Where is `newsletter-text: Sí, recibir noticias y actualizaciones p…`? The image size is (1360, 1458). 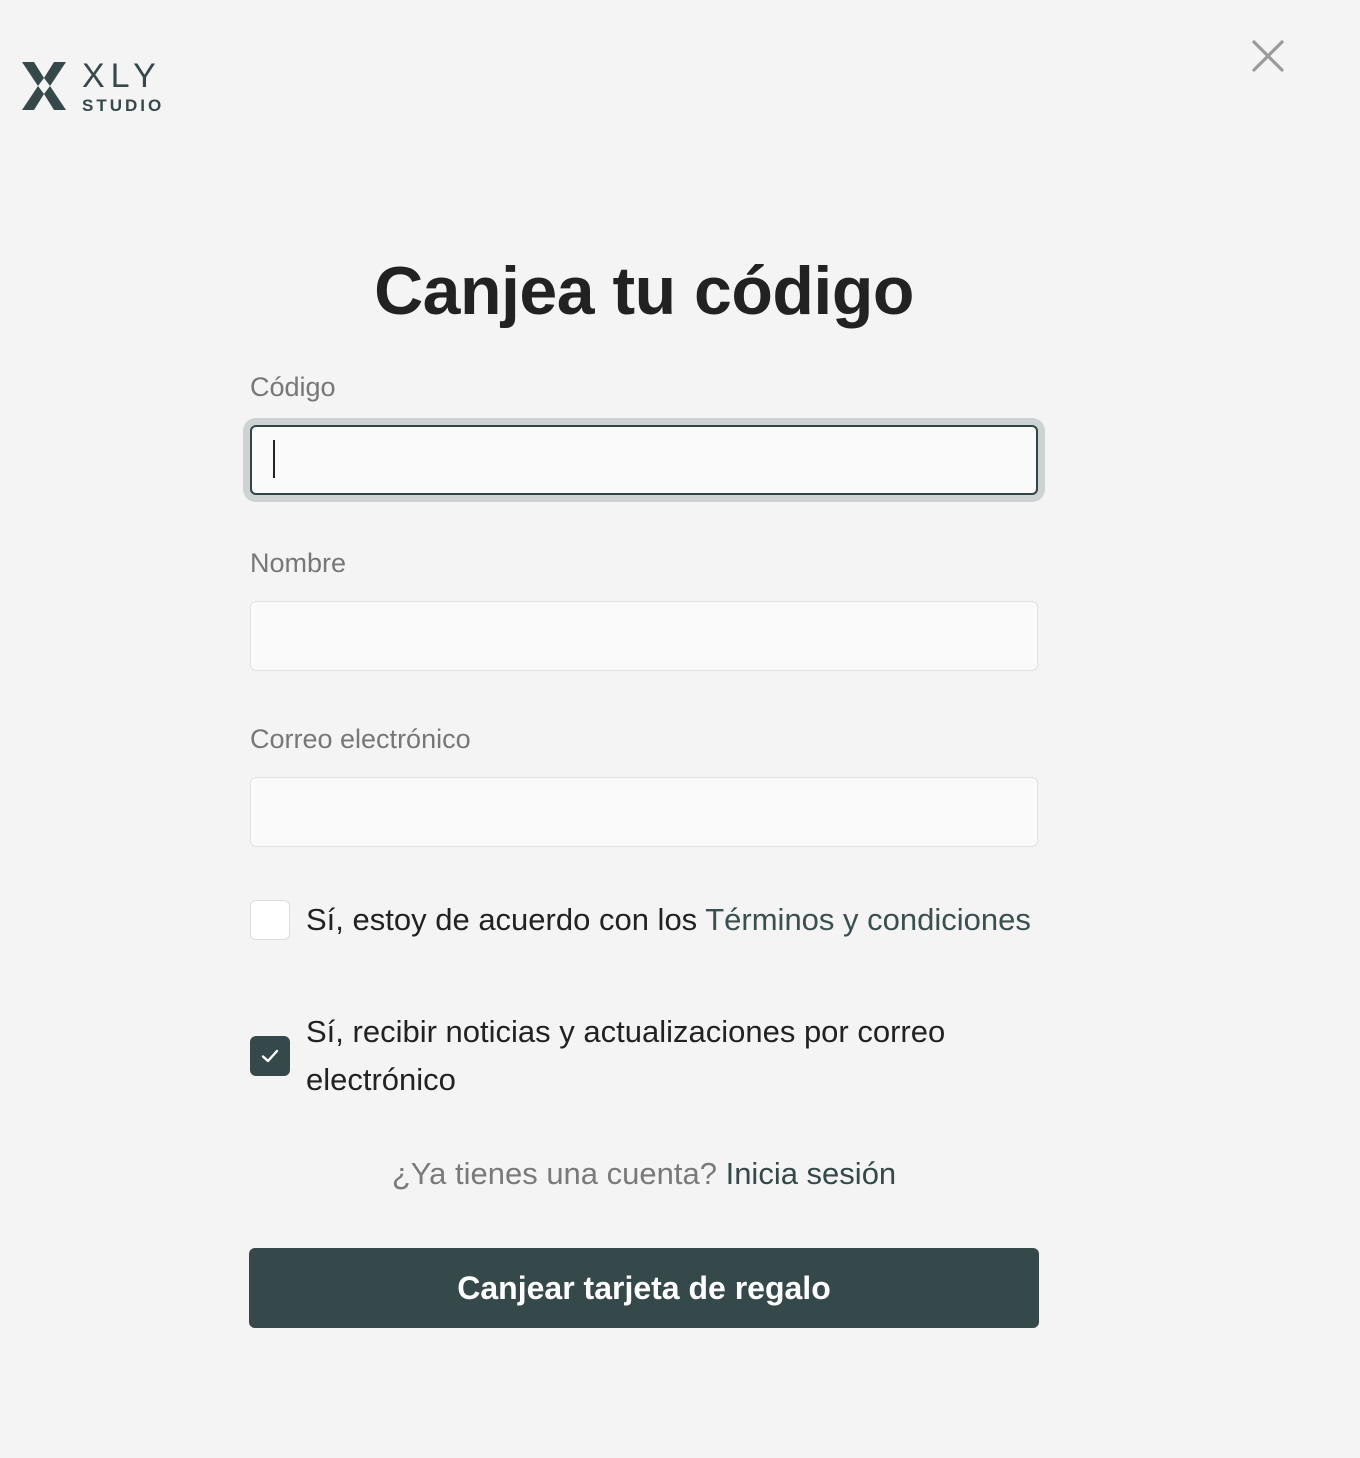
newsletter-text: Sí, recibir noticias y actualizaciones p… is located at coordinates (626, 1055).